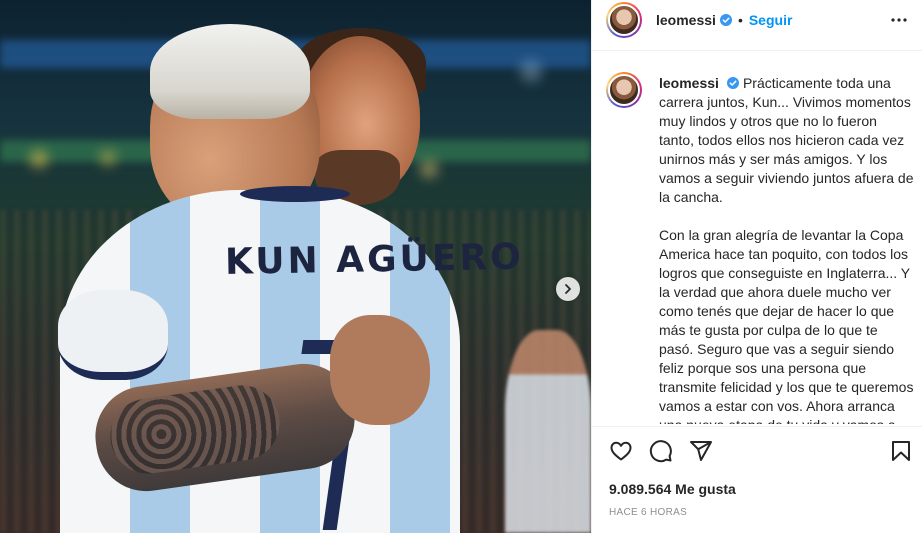 The height and width of the screenshot is (533, 922). Describe the element at coordinates (230, 71) in the screenshot. I see `player-bleached-hair` at that location.